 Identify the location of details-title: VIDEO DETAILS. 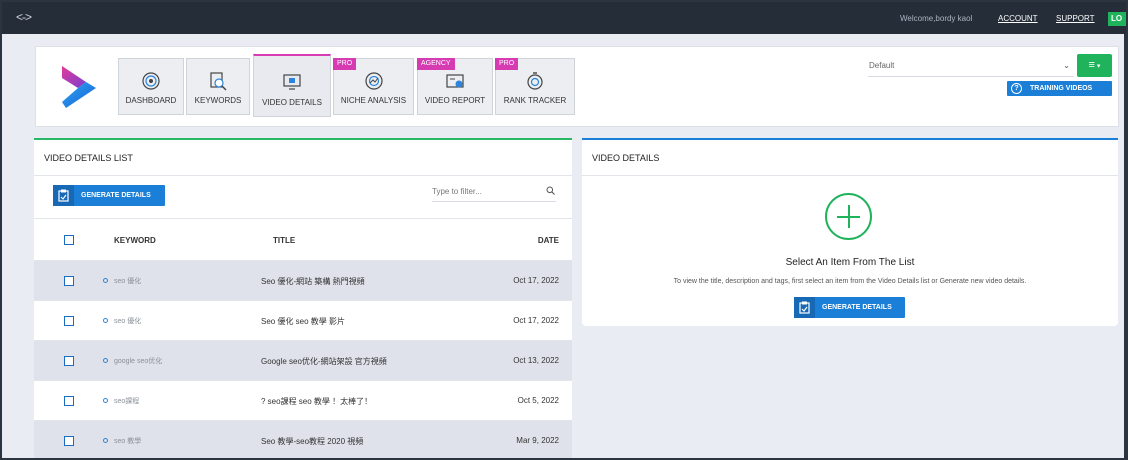
(626, 158).